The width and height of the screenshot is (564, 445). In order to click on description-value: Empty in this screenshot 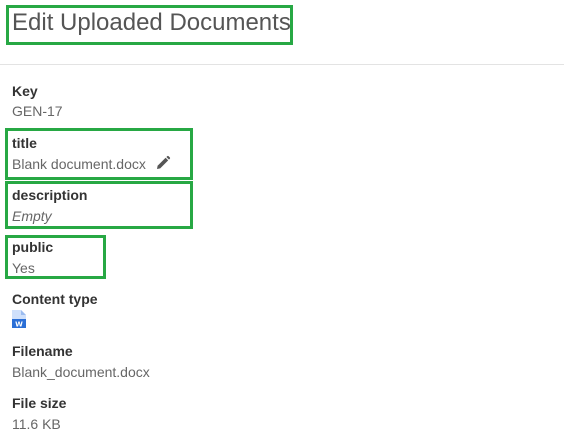, I will do `click(32, 216)`.